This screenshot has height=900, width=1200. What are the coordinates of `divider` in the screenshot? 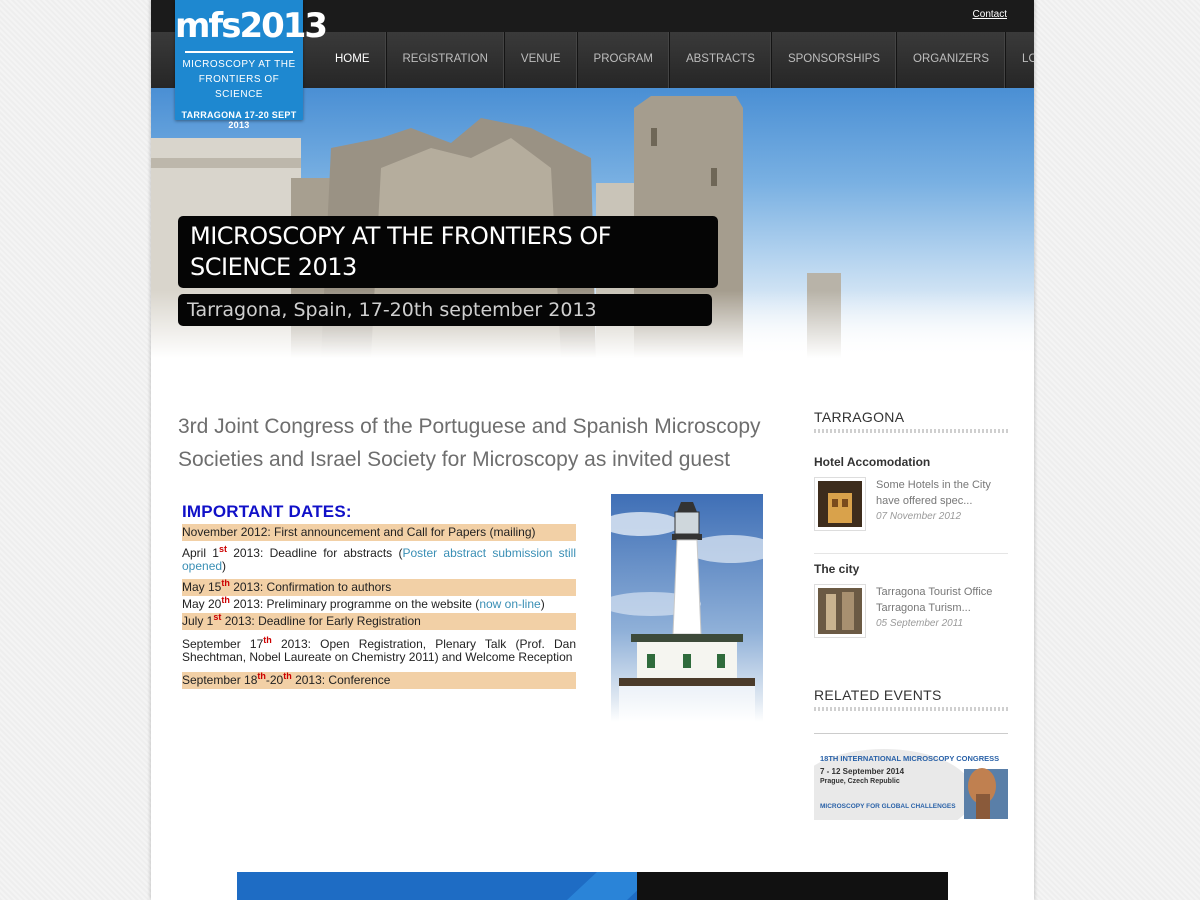 It's located at (911, 553).